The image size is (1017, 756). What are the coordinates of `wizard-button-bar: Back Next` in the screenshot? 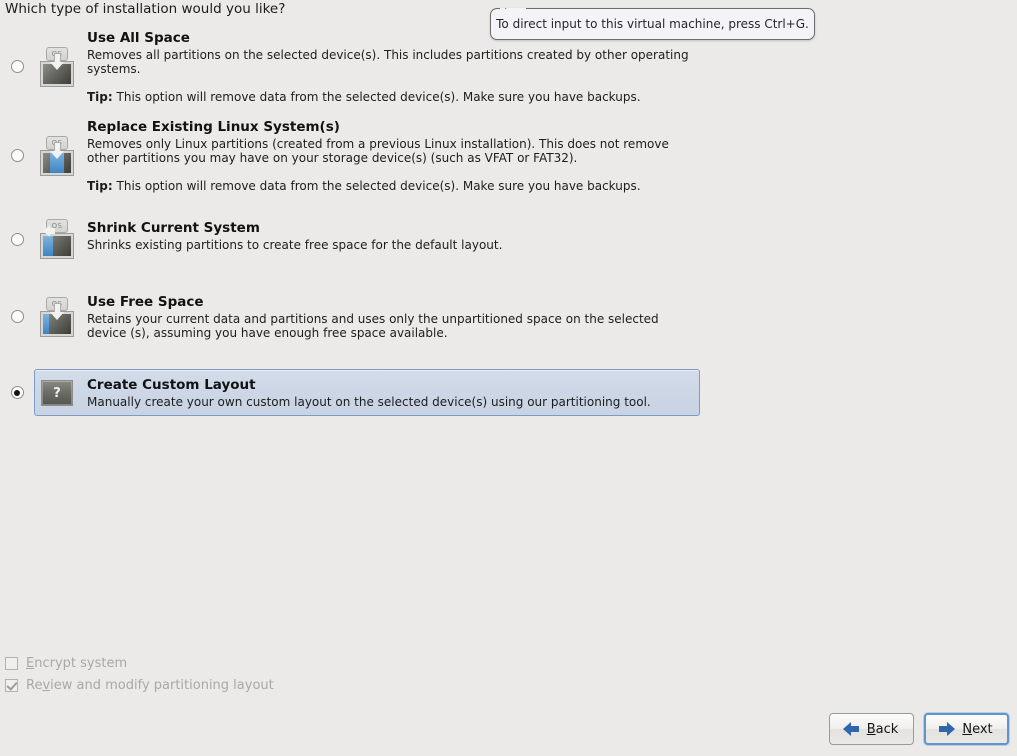 It's located at (919, 729).